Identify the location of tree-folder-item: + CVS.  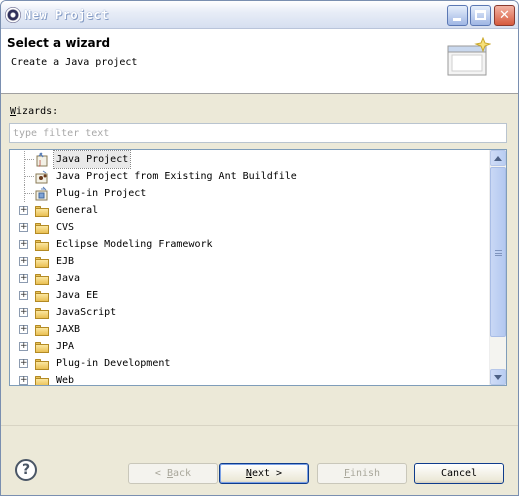
(250, 227).